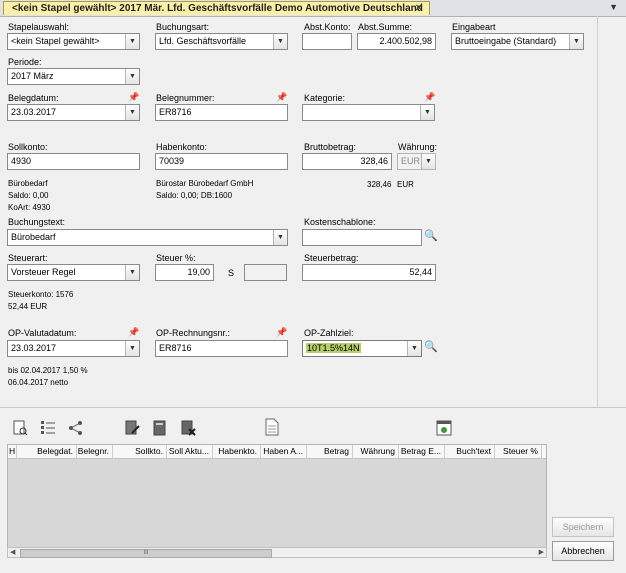 This screenshot has width=626, height=573. I want to click on opzahlziel-label: OP-Zahlziel:, so click(329, 333).